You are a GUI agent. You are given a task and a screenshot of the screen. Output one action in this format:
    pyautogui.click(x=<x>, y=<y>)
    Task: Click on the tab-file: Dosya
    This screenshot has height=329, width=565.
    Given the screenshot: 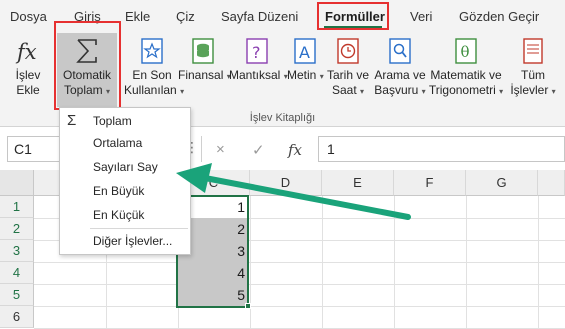 What is the action you would take?
    pyautogui.click(x=28, y=16)
    